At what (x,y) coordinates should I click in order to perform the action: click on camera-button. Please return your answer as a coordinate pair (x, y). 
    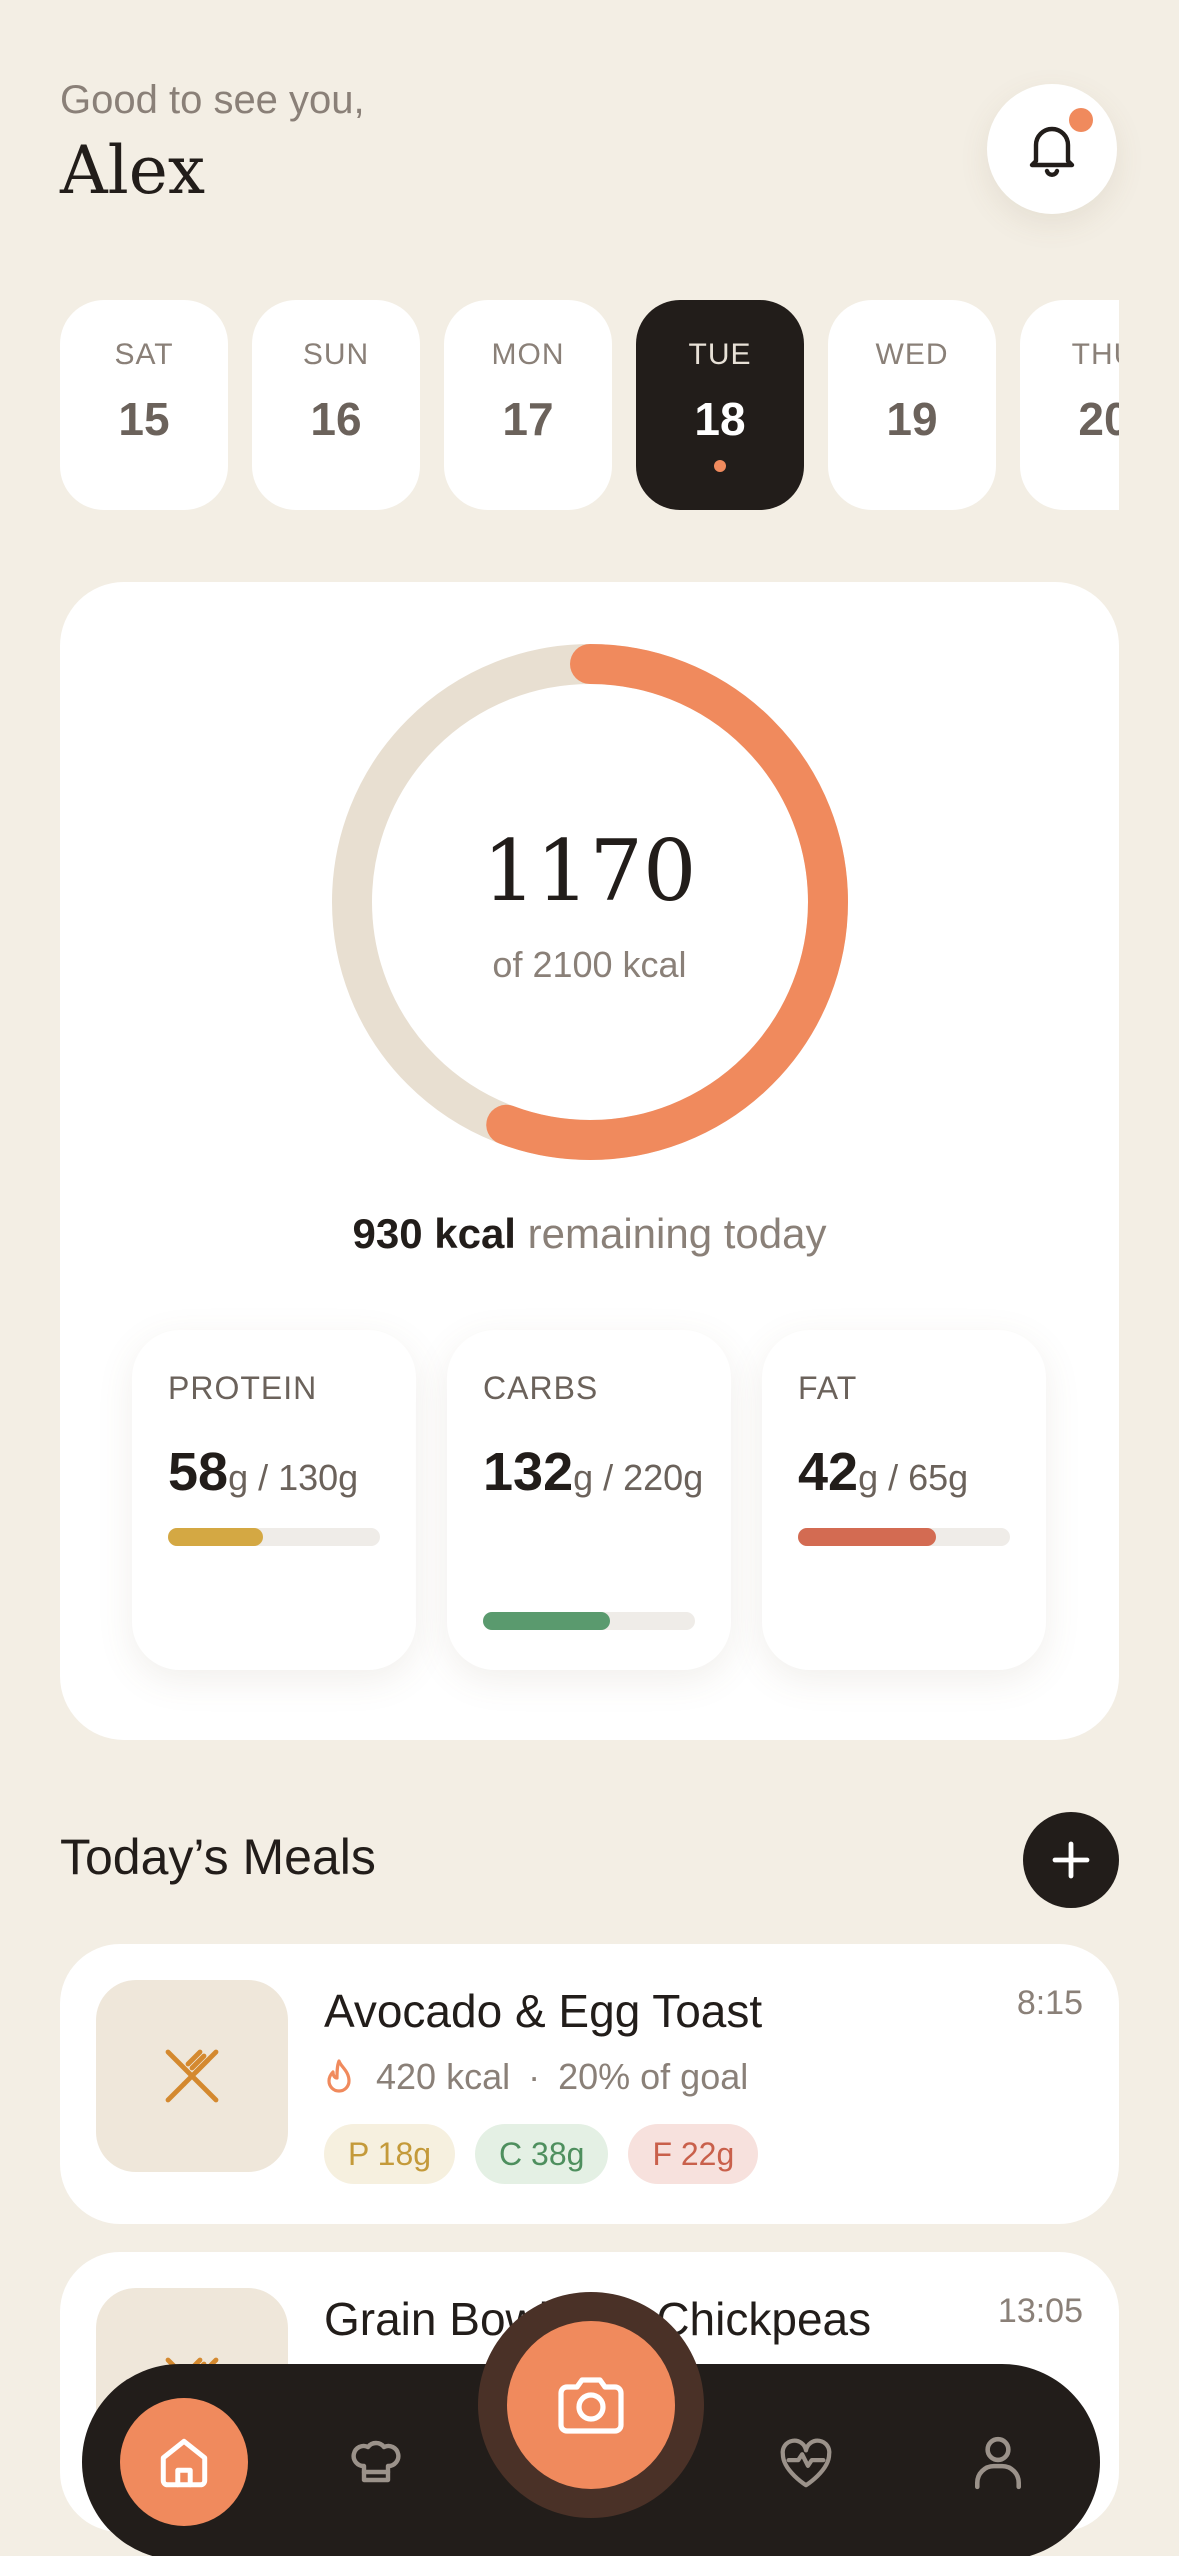
    Looking at the image, I should click on (591, 2405).